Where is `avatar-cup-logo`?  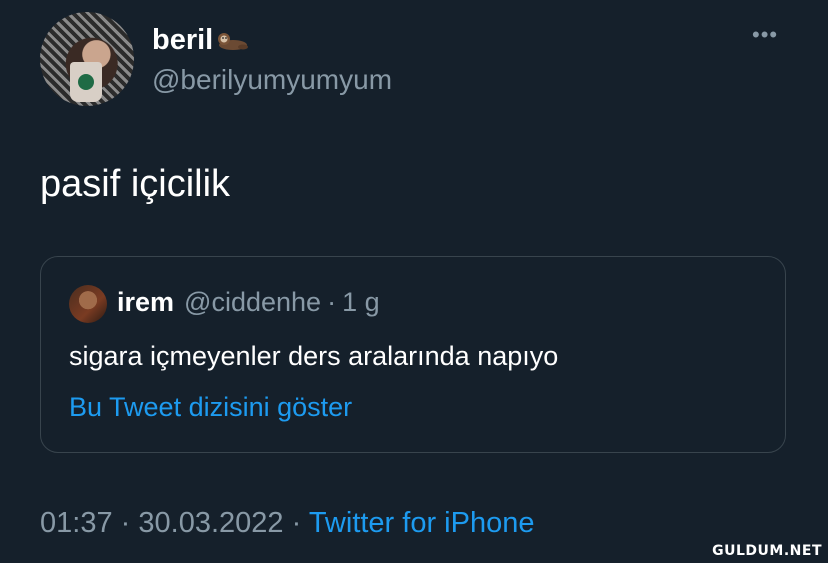 avatar-cup-logo is located at coordinates (86, 82).